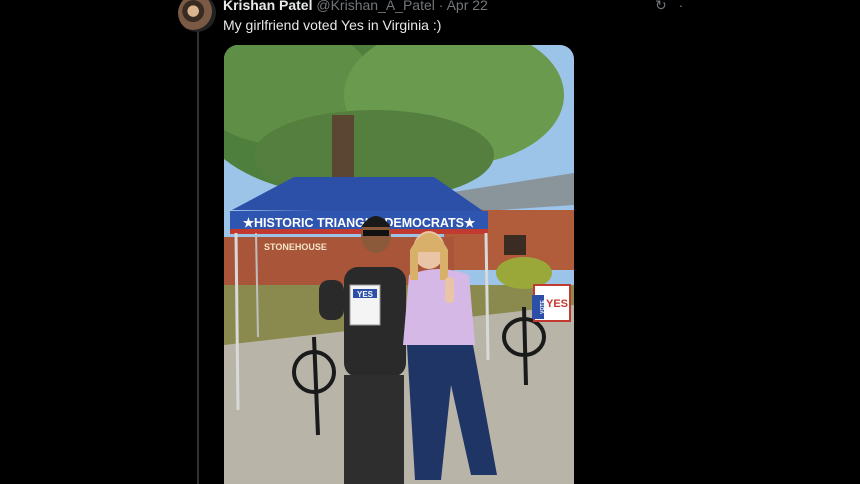  Describe the element at coordinates (332, 25) in the screenshot. I see `tweet-text: My girlfriend voted Yes in Virginia :)` at that location.